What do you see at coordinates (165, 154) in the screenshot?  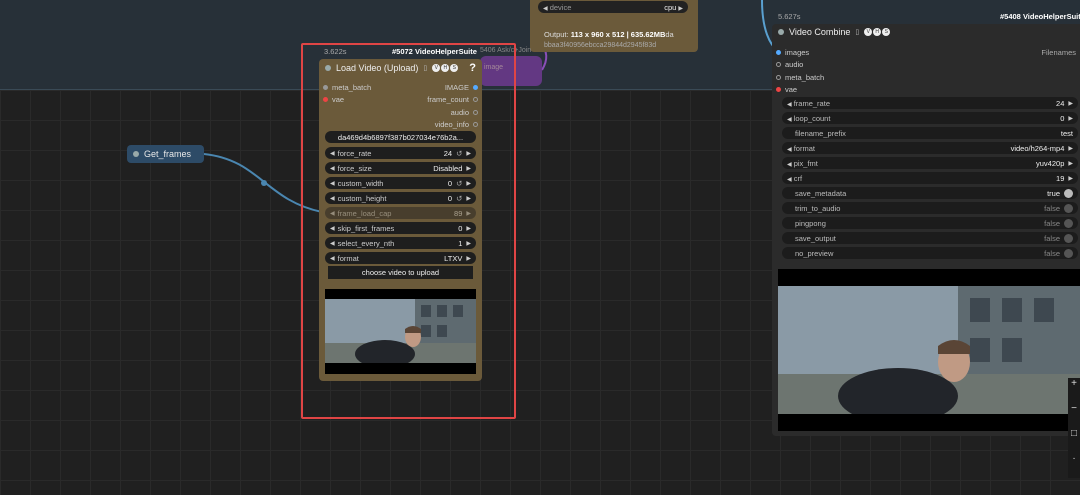 I see `get-frames-node: Get_frames` at bounding box center [165, 154].